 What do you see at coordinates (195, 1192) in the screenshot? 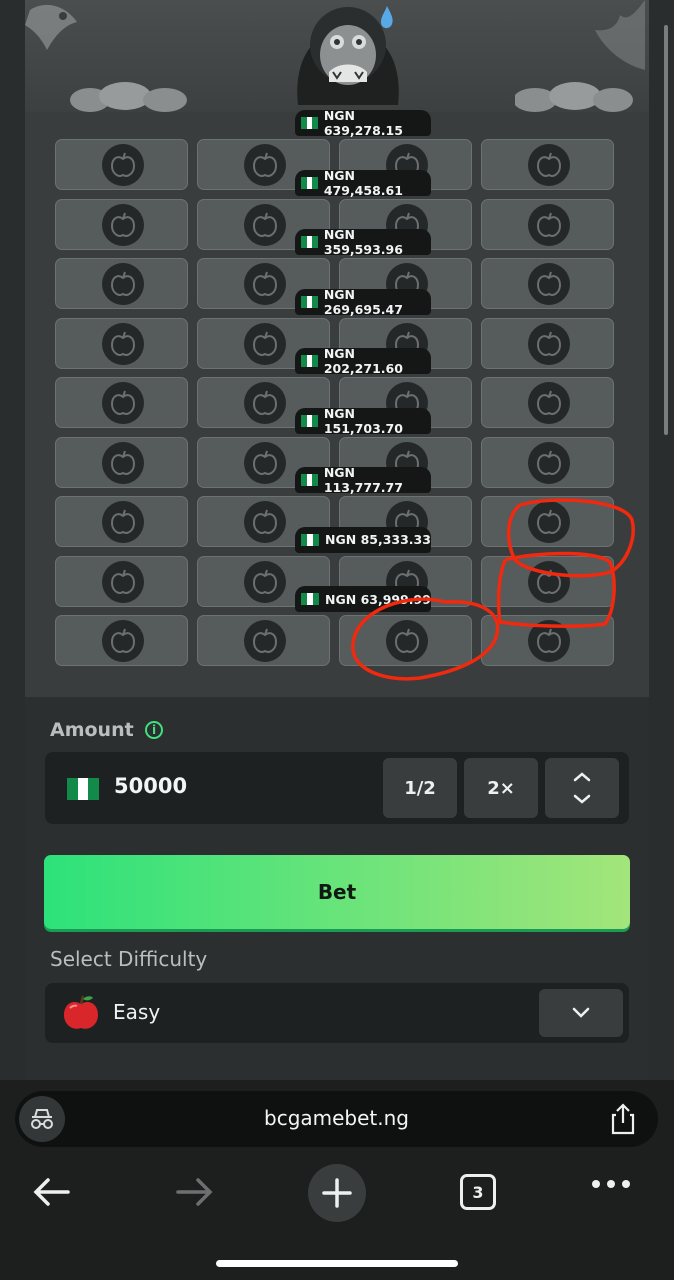
I see `forward-arrow-icon` at bounding box center [195, 1192].